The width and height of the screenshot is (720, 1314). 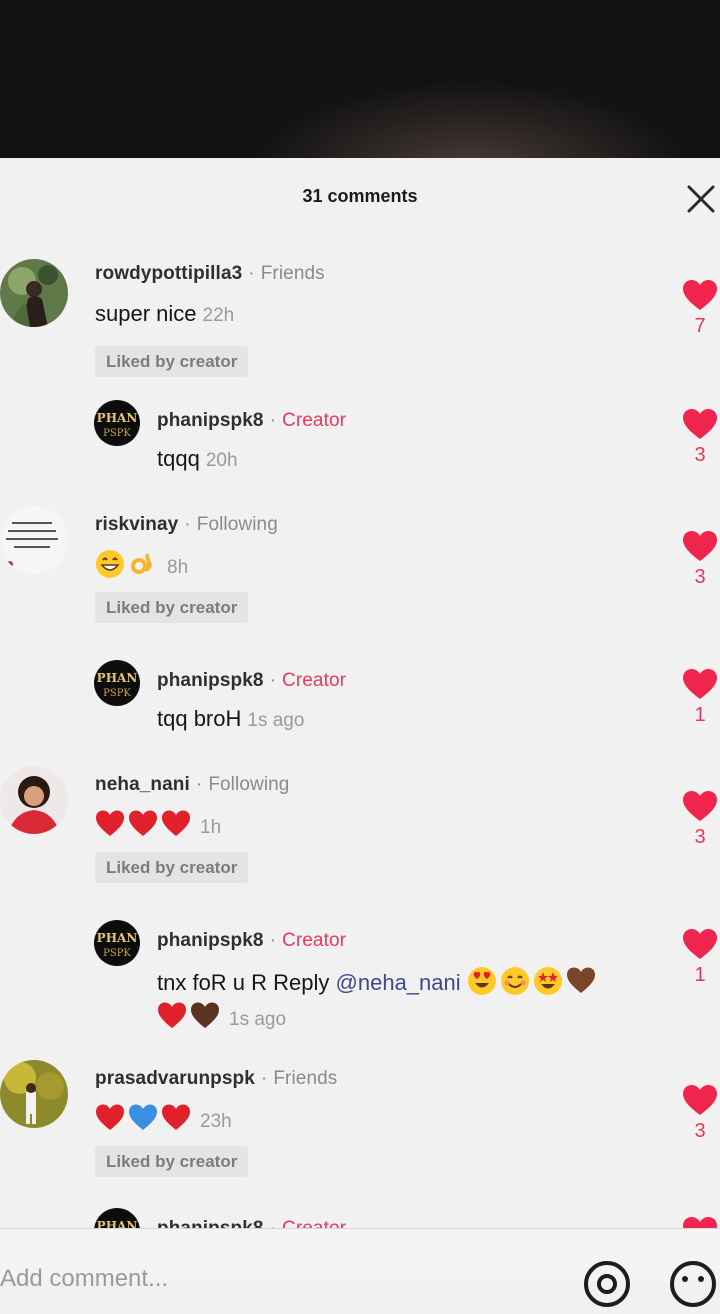 What do you see at coordinates (211, 827) in the screenshot?
I see `comment-time: 1h` at bounding box center [211, 827].